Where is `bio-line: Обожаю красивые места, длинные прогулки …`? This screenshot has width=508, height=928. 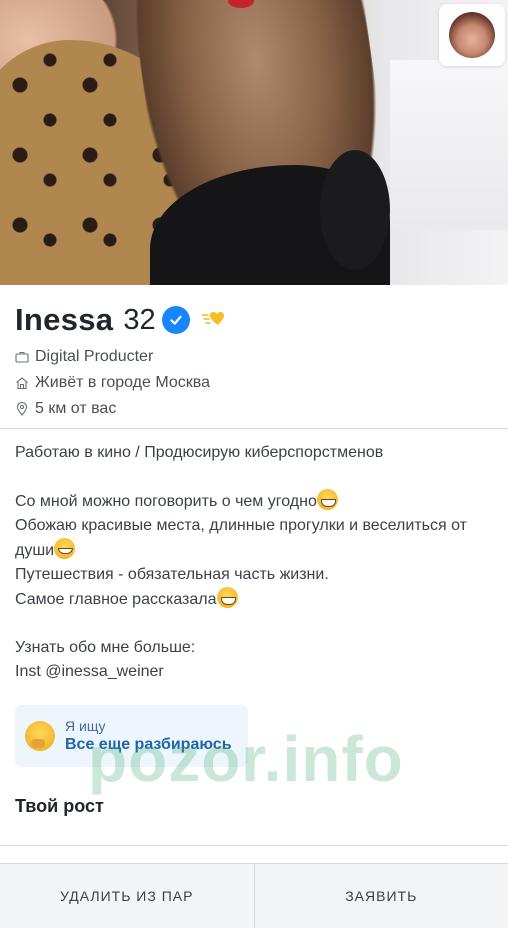
bio-line: Обожаю красивые места, длинные прогулки … is located at coordinates (257, 526).